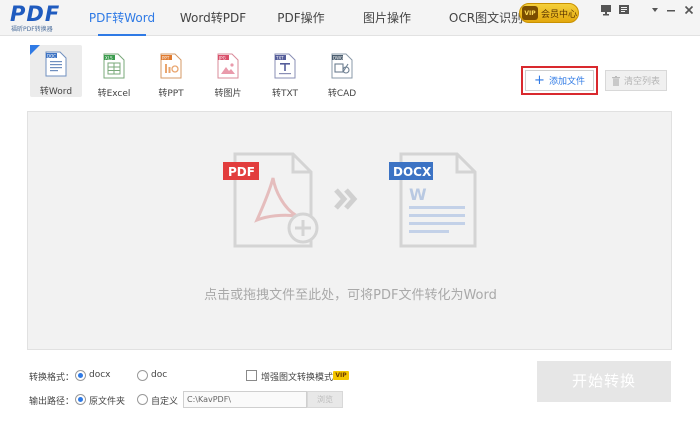 This screenshot has height=429, width=700. Describe the element at coordinates (171, 66) in the screenshot. I see `ppt-doc-icon: PPT` at that location.